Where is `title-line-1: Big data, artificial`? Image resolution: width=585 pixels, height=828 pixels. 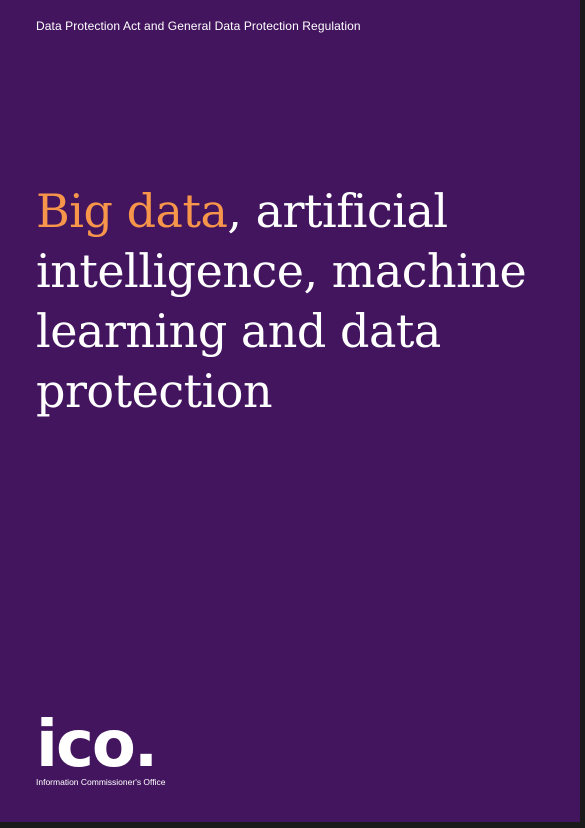
title-line-1: Big data, artificial is located at coordinates (296, 211).